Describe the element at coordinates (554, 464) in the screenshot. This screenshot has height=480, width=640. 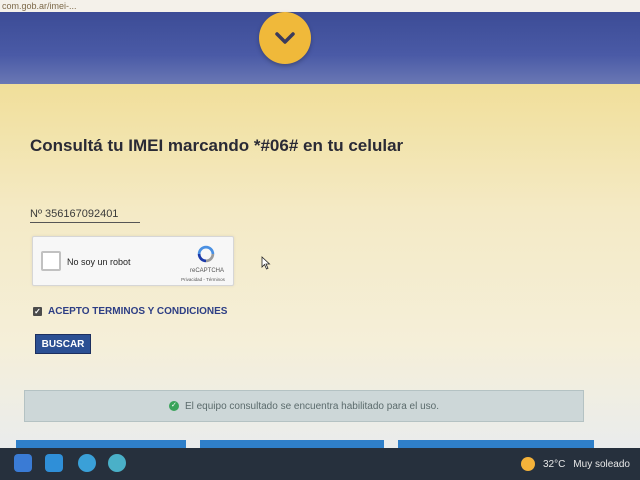
I see `temperature: 32°C` at that location.